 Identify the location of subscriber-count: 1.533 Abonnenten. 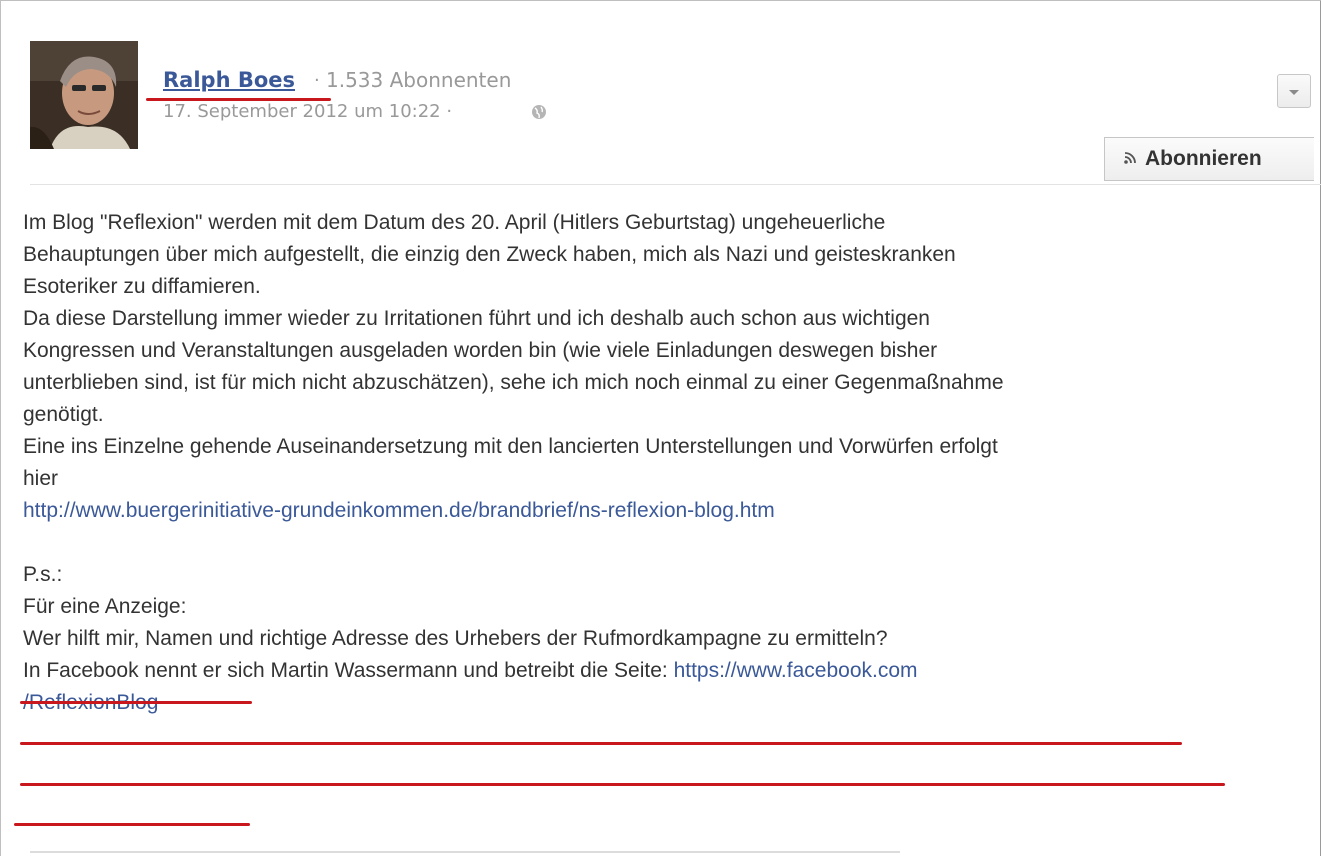
(419, 80).